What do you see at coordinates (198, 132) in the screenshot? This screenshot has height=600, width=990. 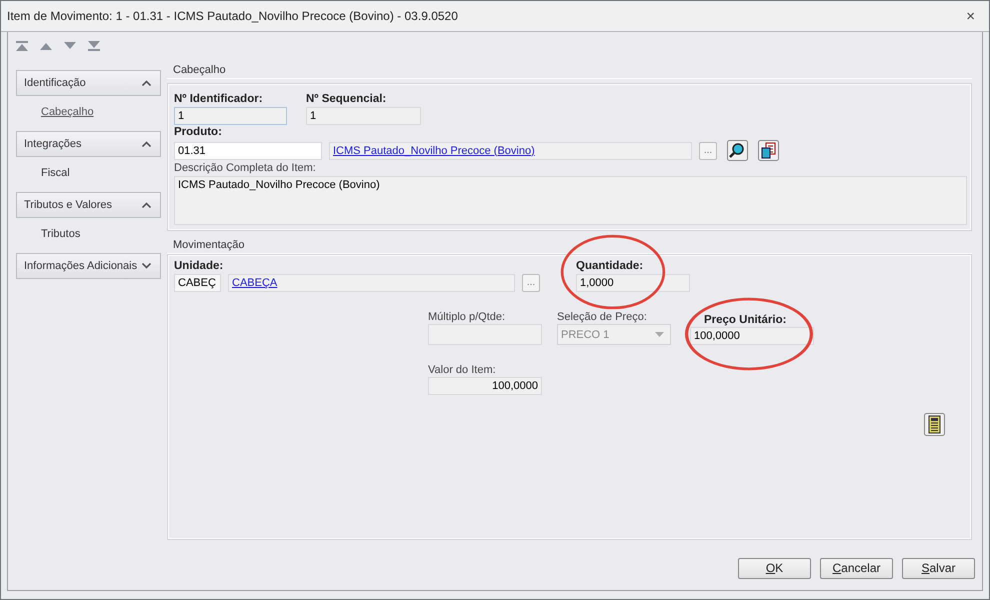 I see `field-label: Produto:` at bounding box center [198, 132].